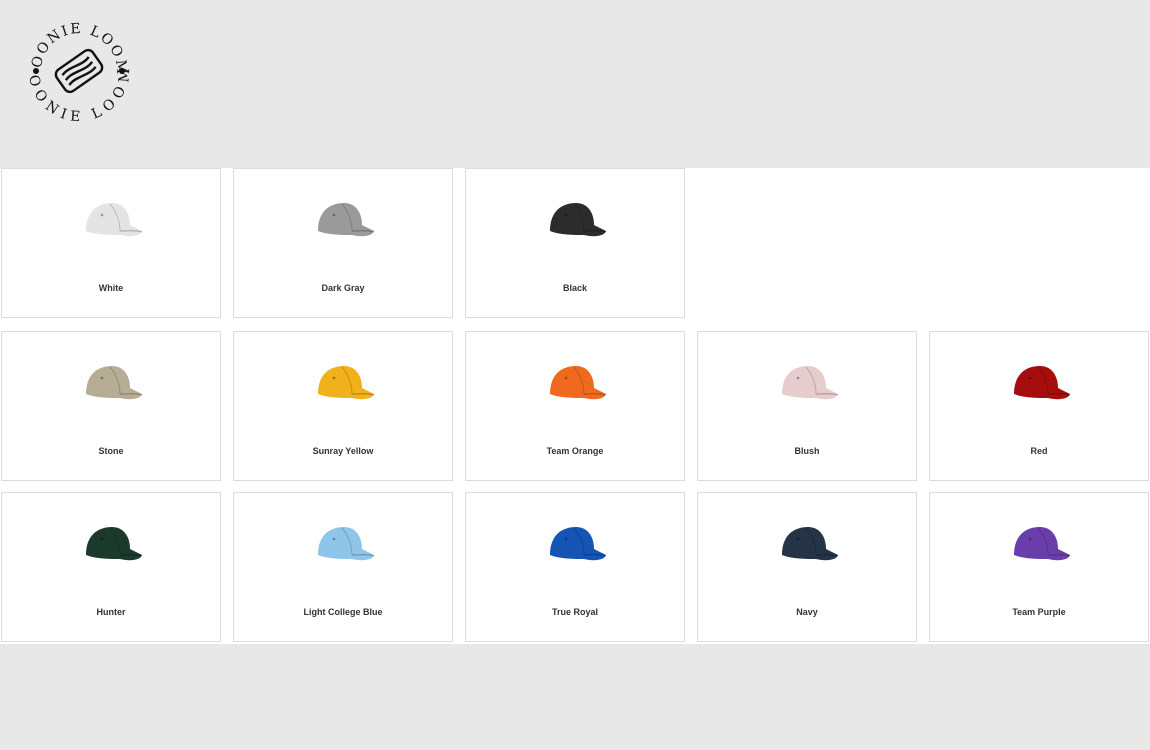 The image size is (1150, 750). I want to click on swatch-label: White, so click(111, 288).